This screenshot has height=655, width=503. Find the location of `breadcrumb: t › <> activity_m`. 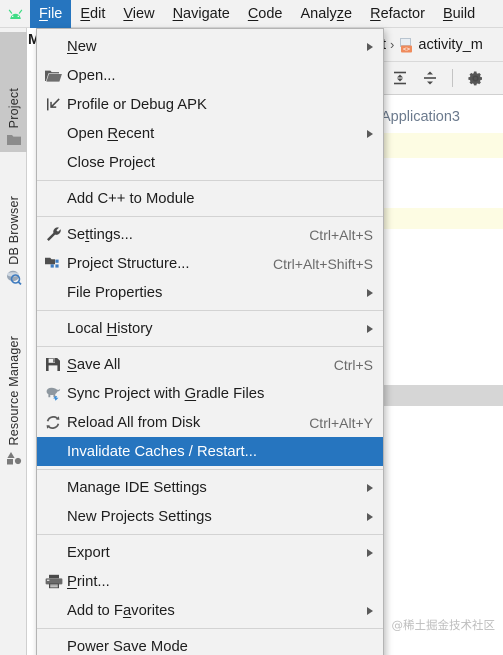

breadcrumb: t › <> activity_m is located at coordinates (441, 45).